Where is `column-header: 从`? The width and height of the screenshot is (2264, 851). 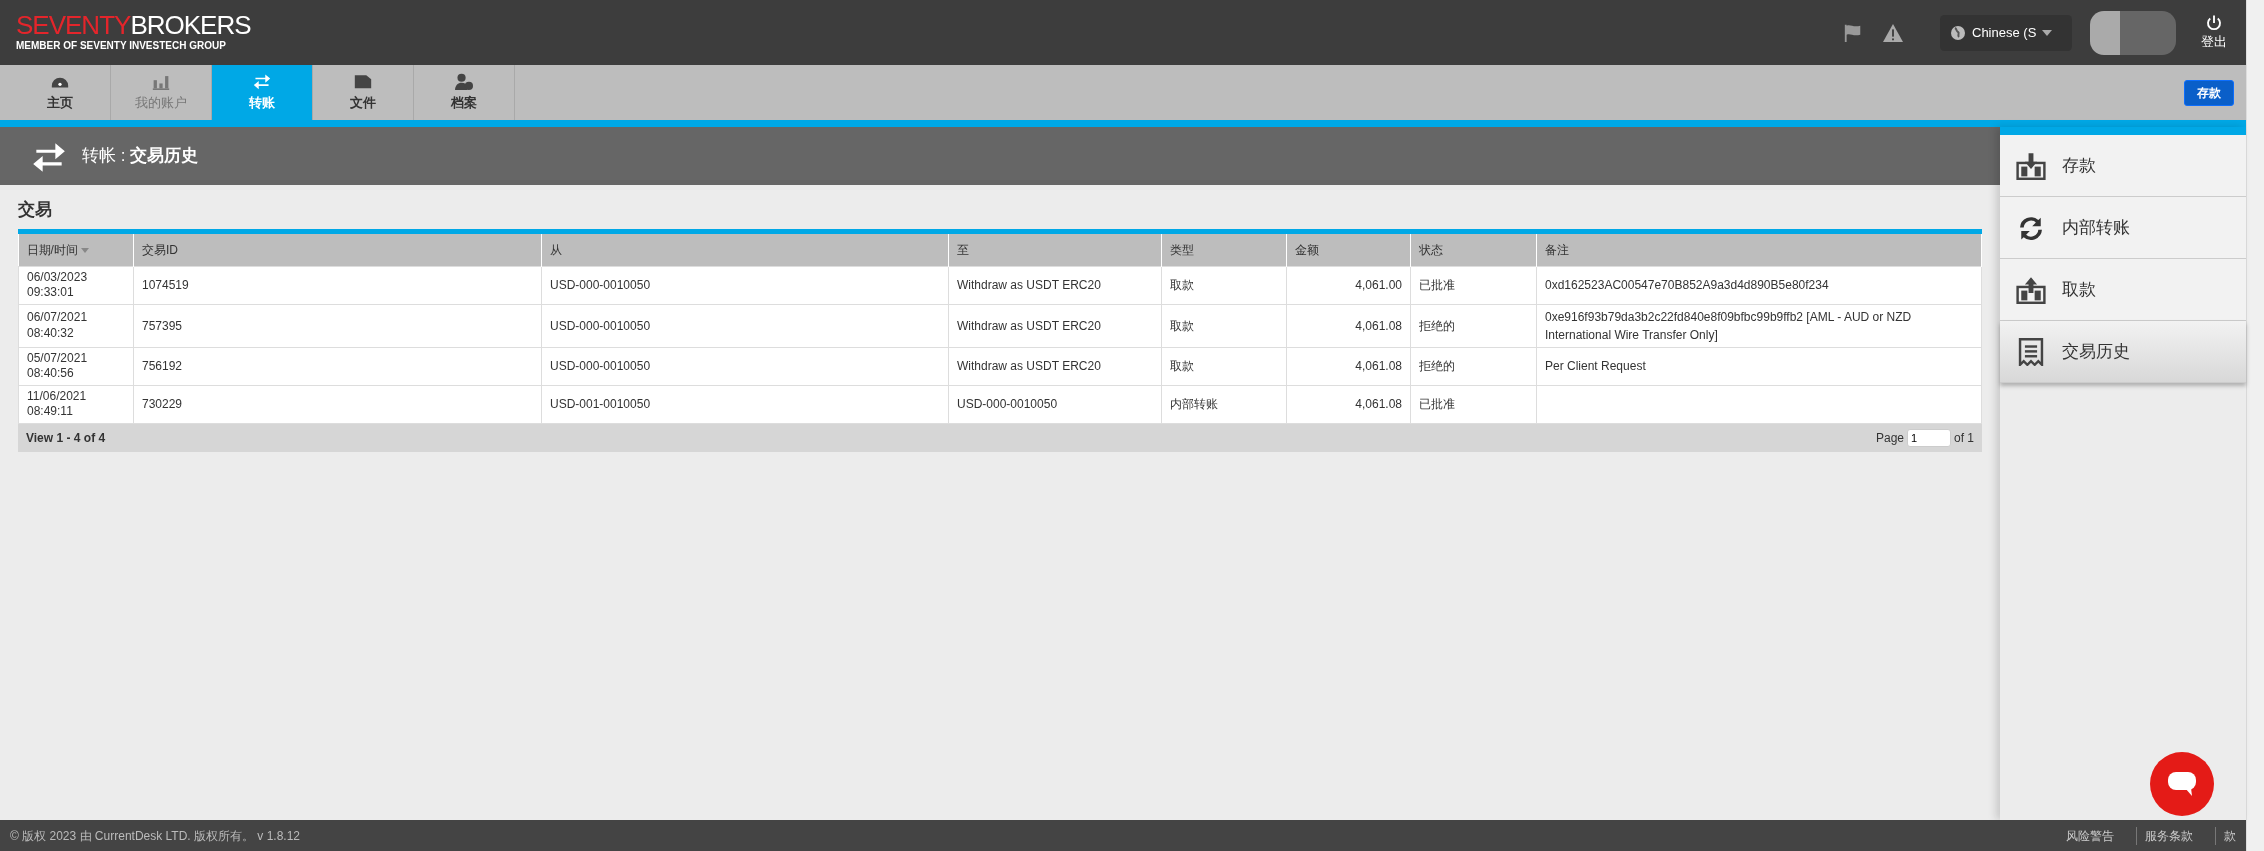 column-header: 从 is located at coordinates (556, 249).